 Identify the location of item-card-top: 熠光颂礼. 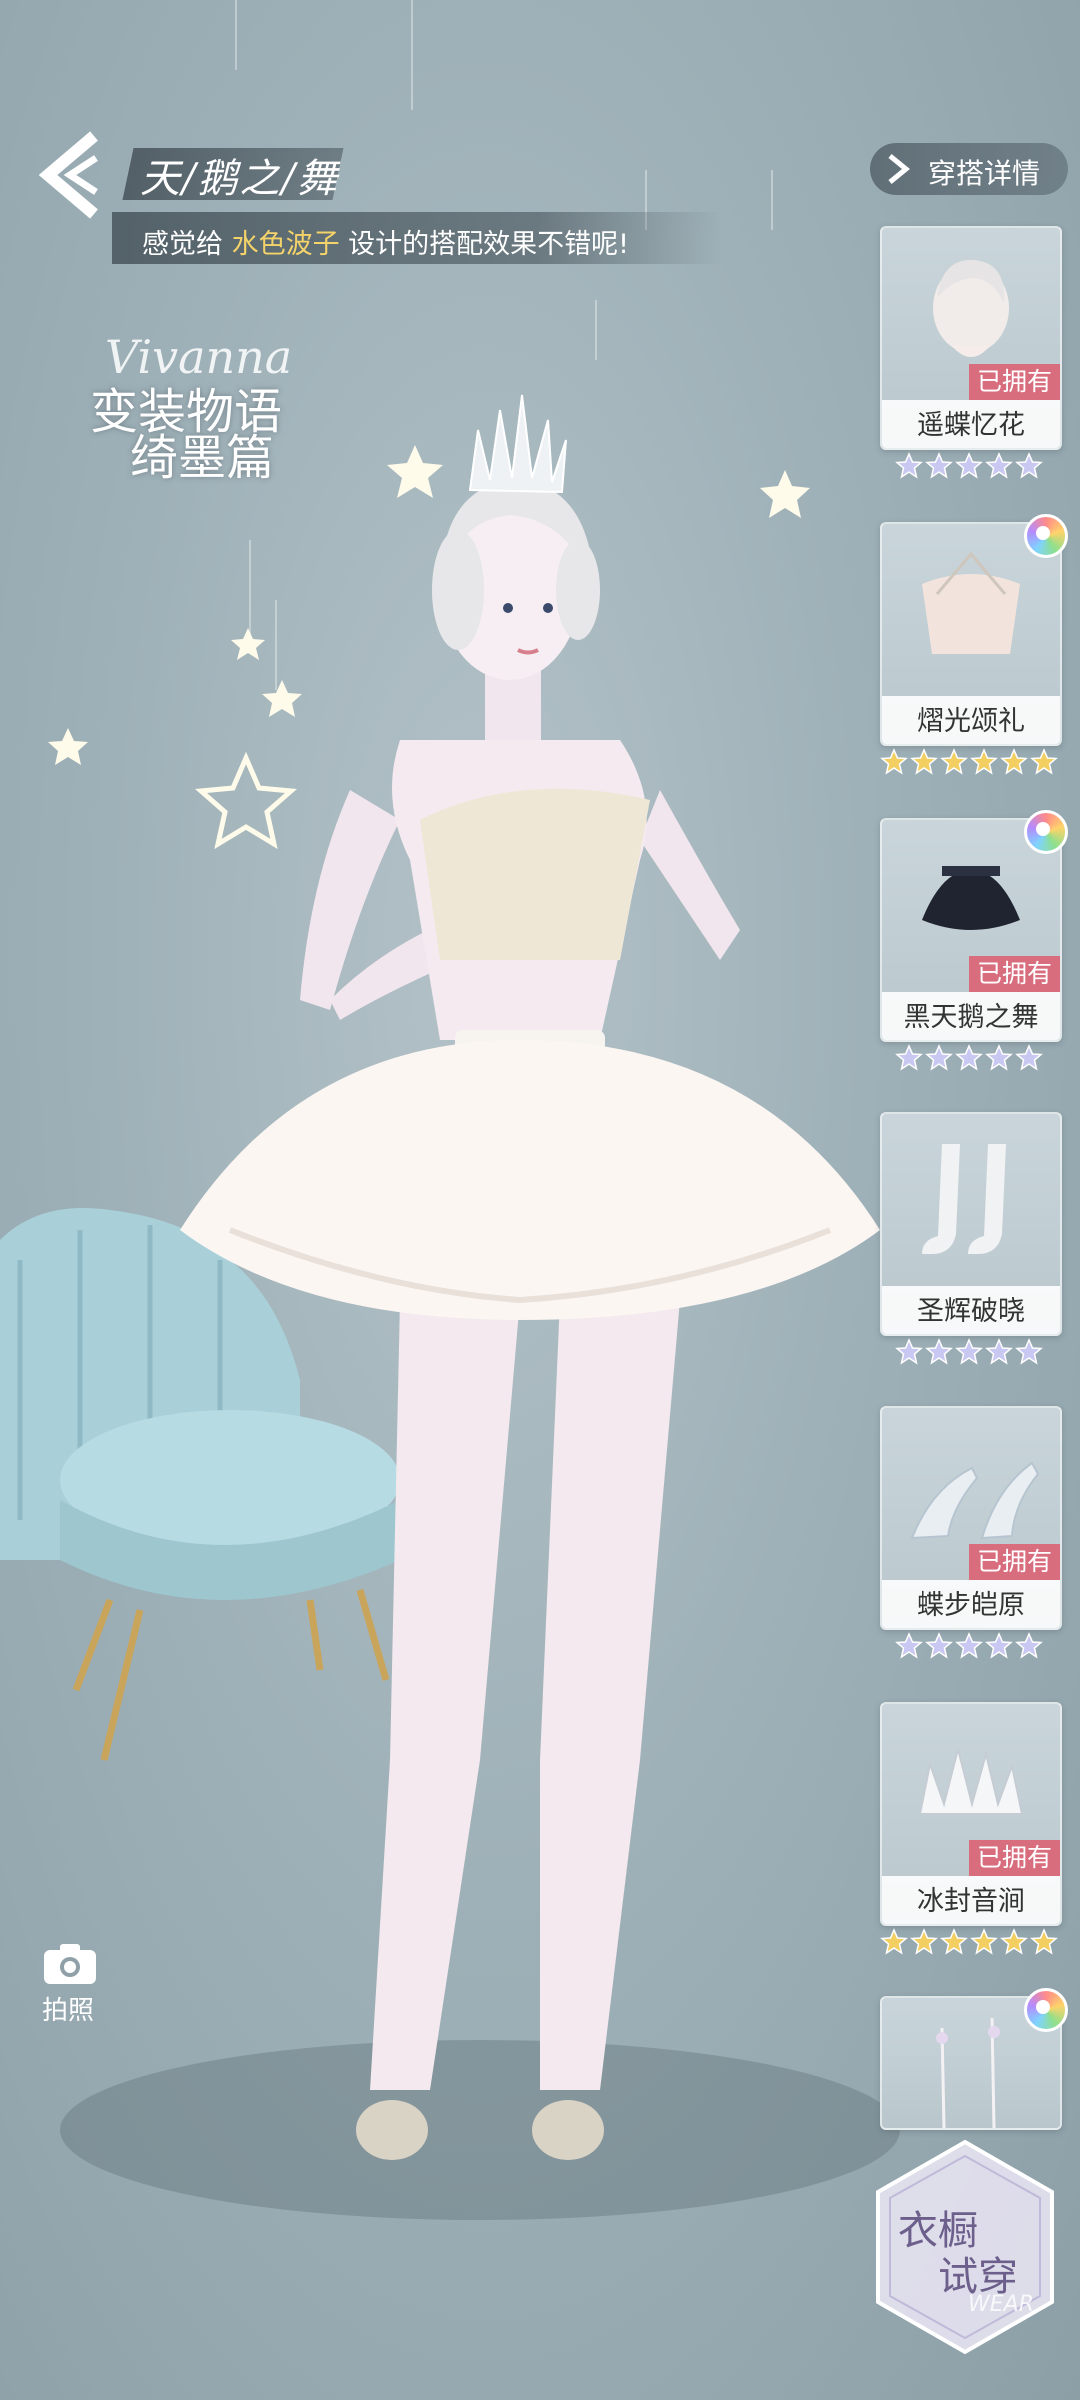
(971, 634).